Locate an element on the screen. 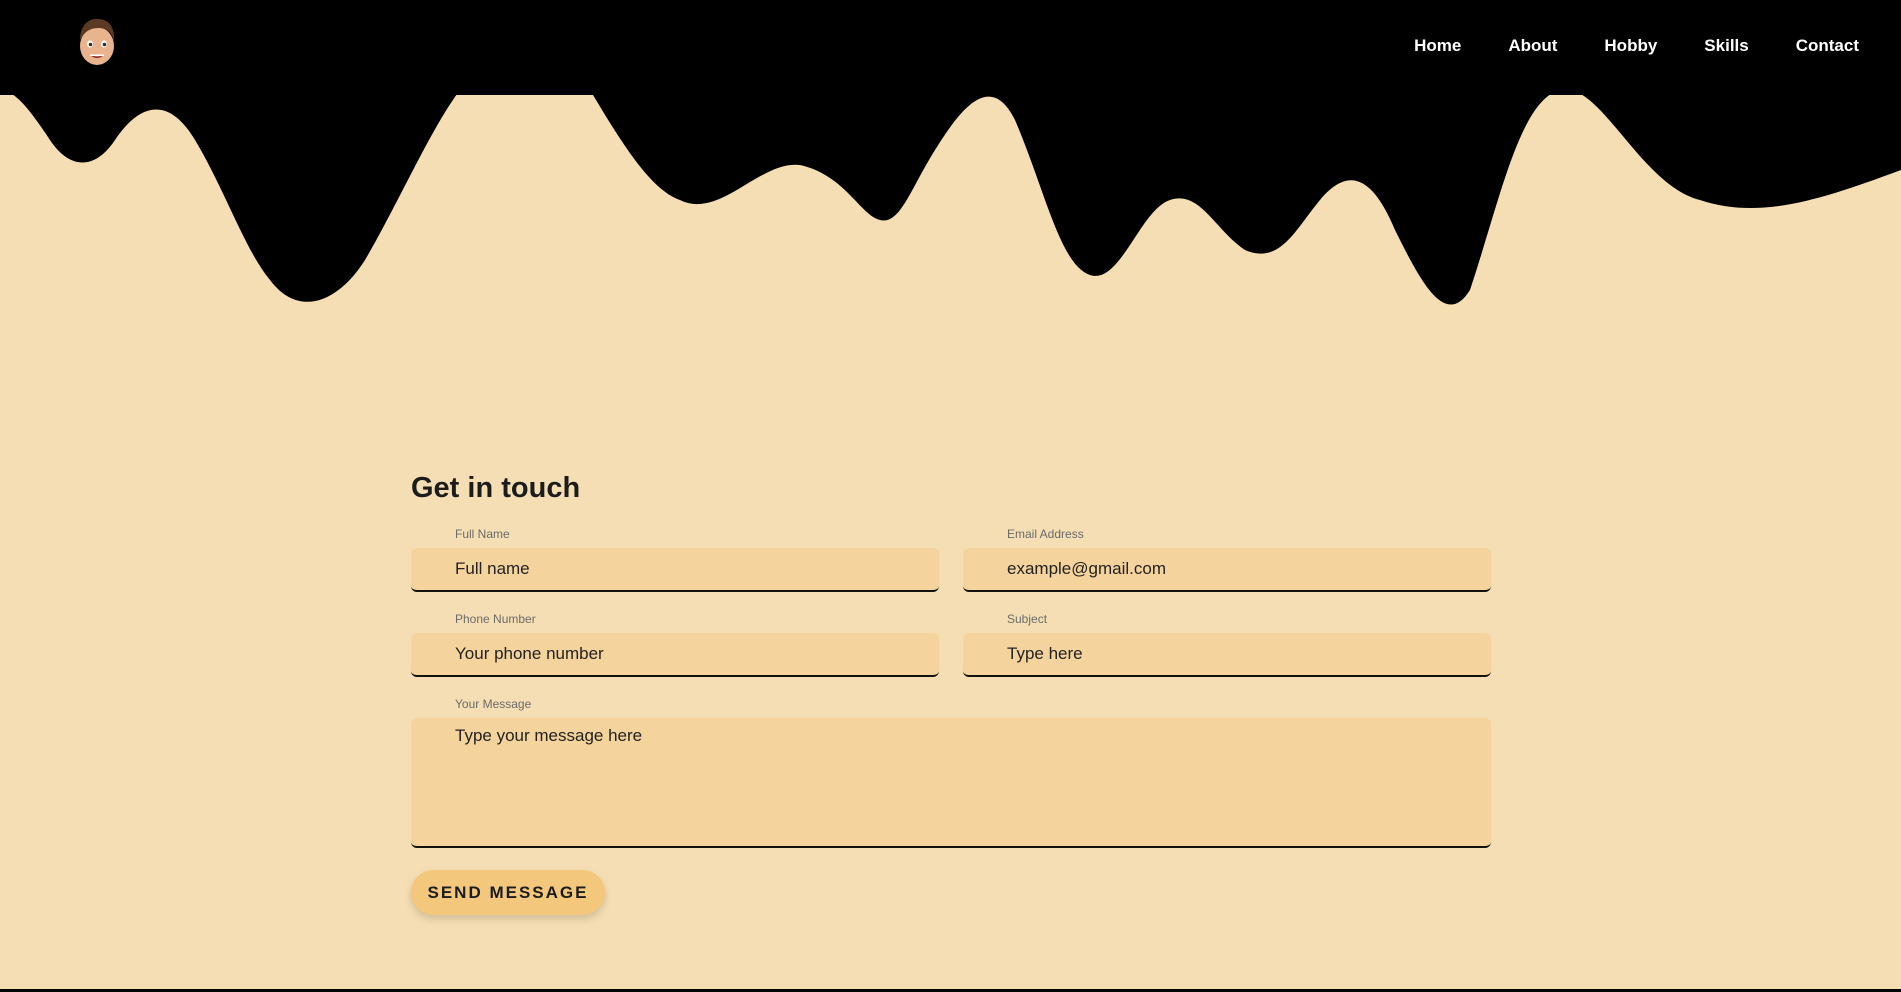  nav-contact: Contact is located at coordinates (1827, 46).